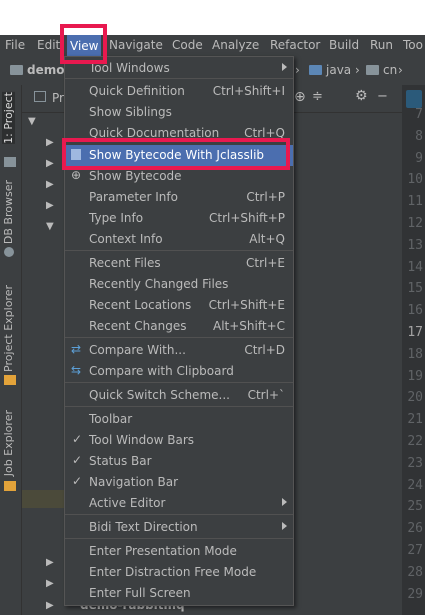  I want to click on menu-item-label: Toolbar, so click(111, 419).